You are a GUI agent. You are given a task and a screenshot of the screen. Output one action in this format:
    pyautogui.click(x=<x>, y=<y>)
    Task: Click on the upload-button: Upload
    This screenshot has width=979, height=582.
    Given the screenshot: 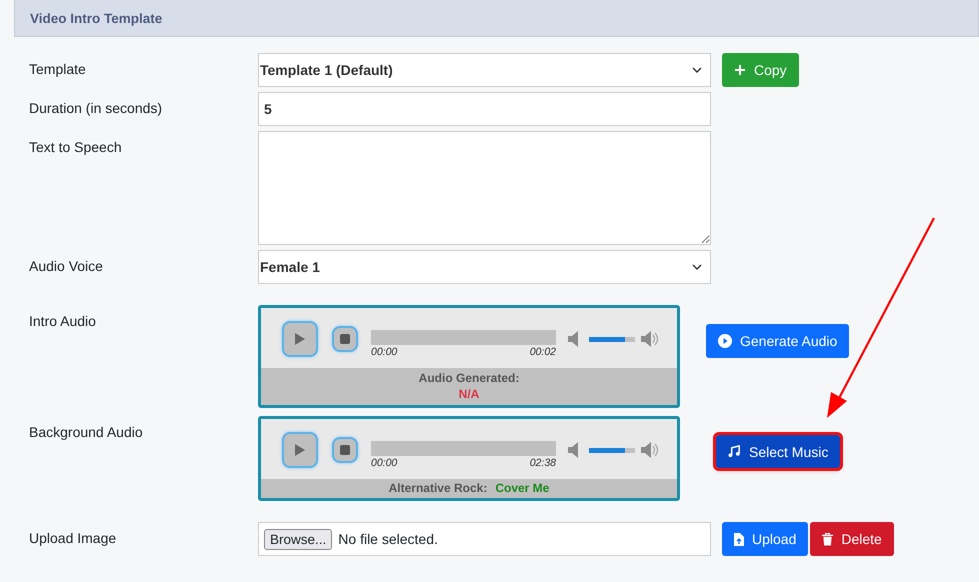 What is the action you would take?
    pyautogui.click(x=765, y=539)
    